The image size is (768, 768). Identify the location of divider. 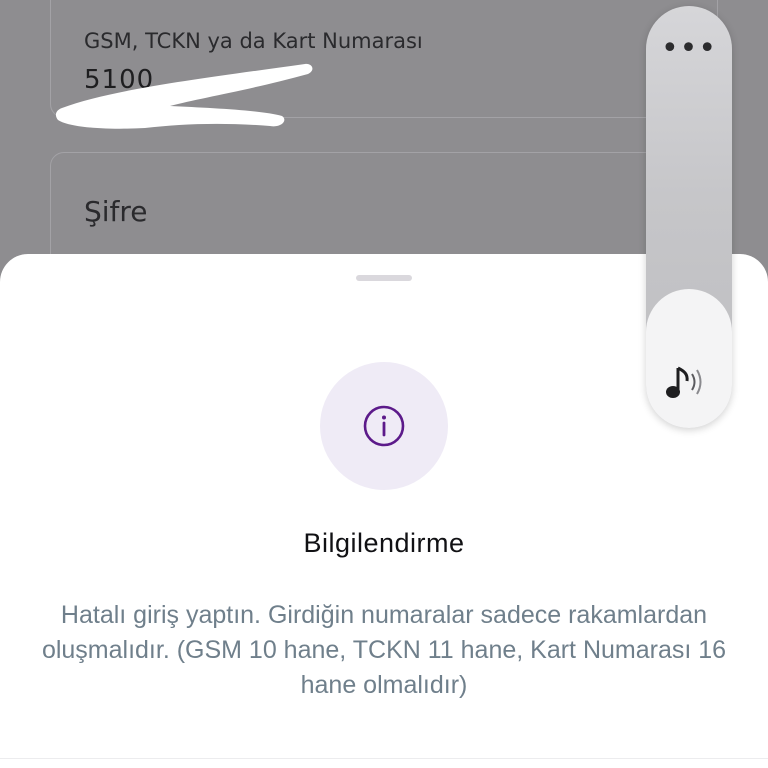
(384, 758).